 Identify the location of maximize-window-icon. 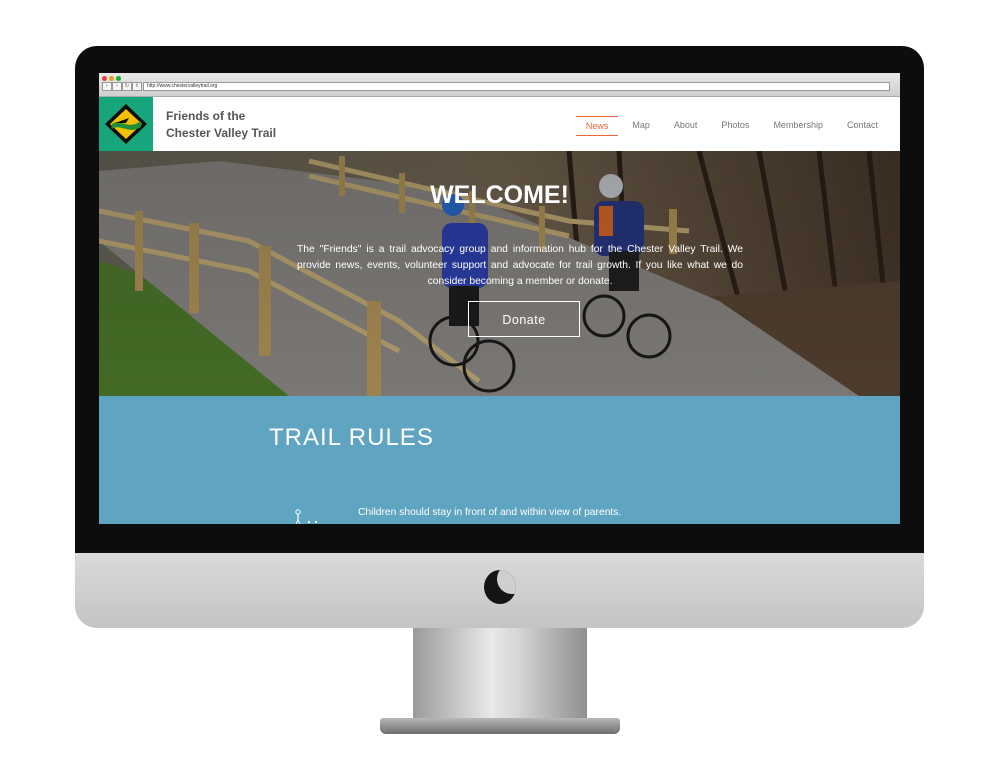
(118, 78).